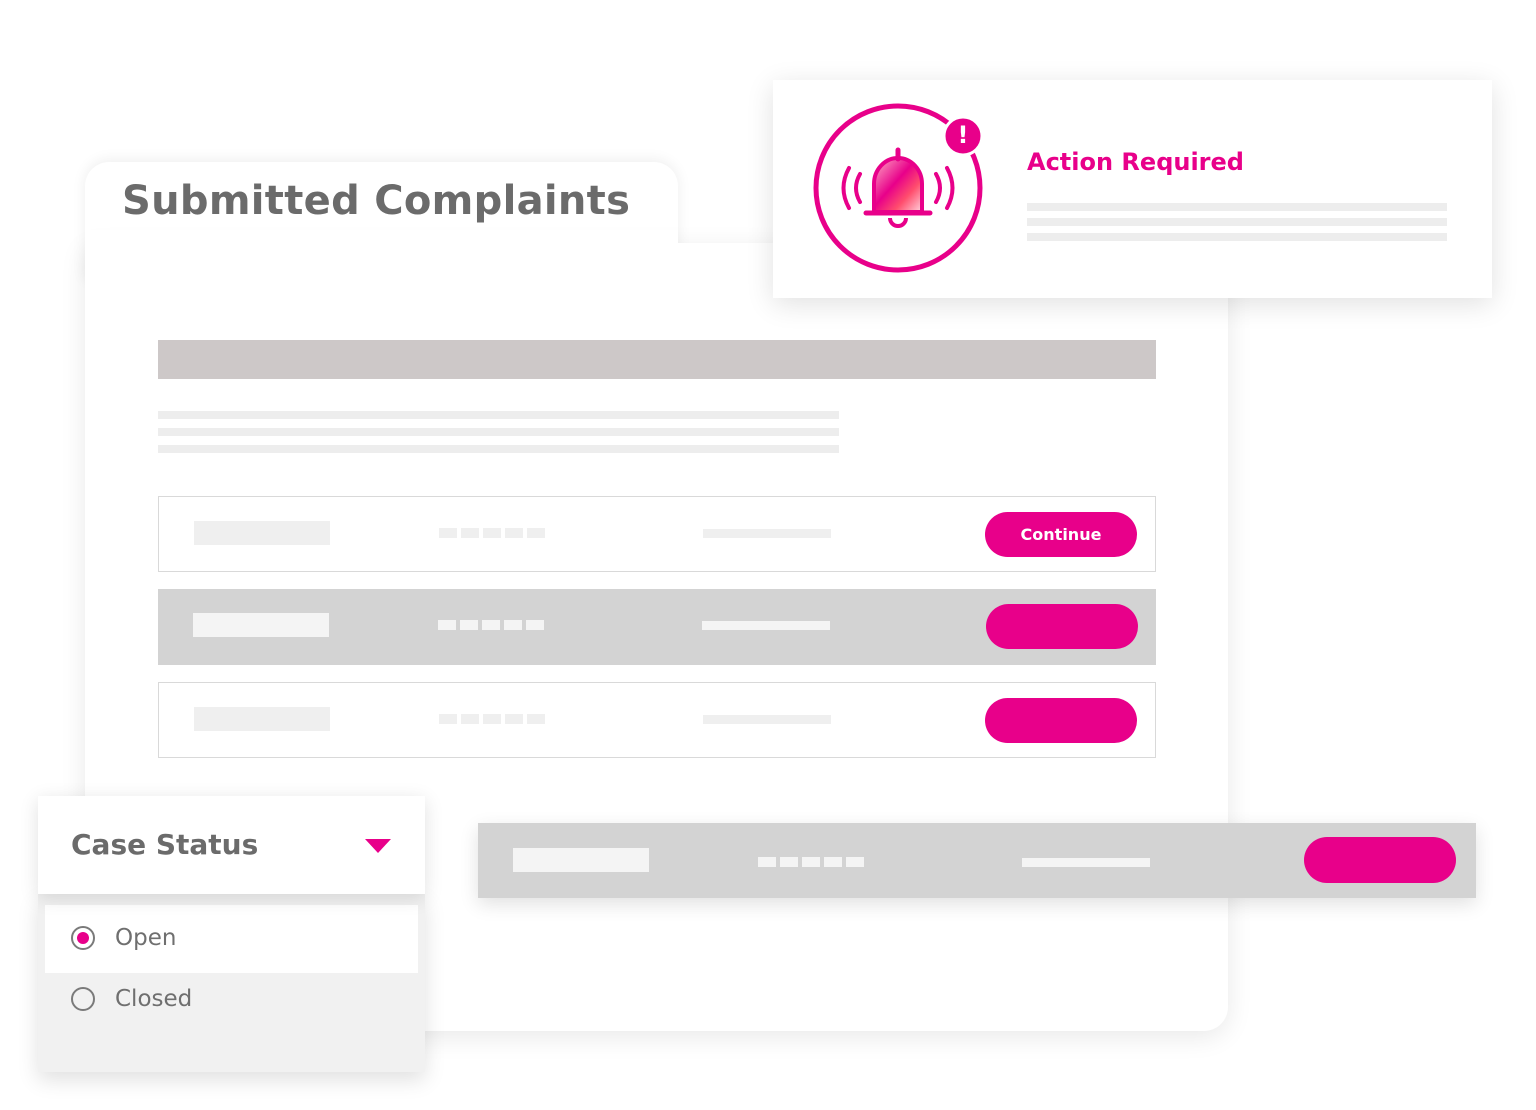  What do you see at coordinates (231, 1000) in the screenshot?
I see `status-option-closed: Closed` at bounding box center [231, 1000].